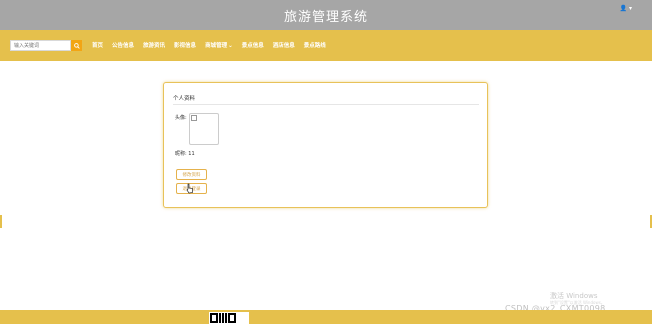  Describe the element at coordinates (40, 45) in the screenshot. I see `search-input` at that location.